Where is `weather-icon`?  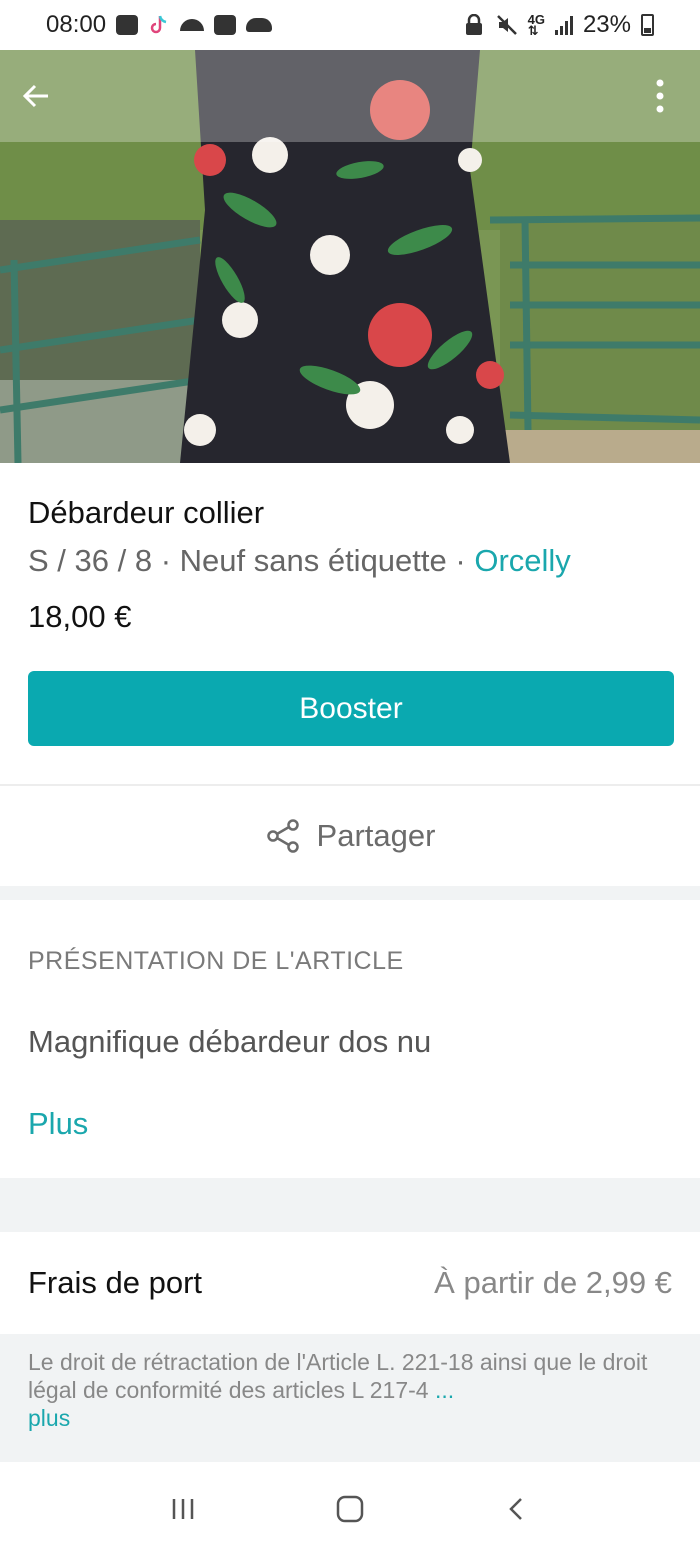
weather-icon is located at coordinates (192, 25).